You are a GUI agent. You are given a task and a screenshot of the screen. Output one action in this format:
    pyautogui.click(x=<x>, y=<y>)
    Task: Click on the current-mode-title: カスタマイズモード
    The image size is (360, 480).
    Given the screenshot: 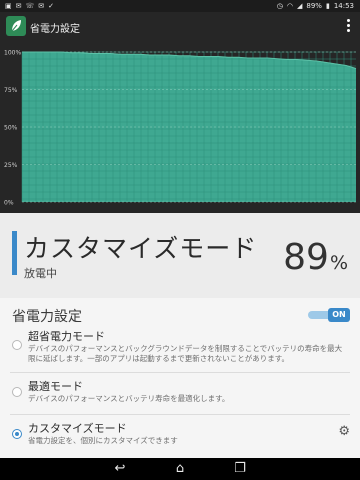 What is the action you would take?
    pyautogui.click(x=141, y=248)
    